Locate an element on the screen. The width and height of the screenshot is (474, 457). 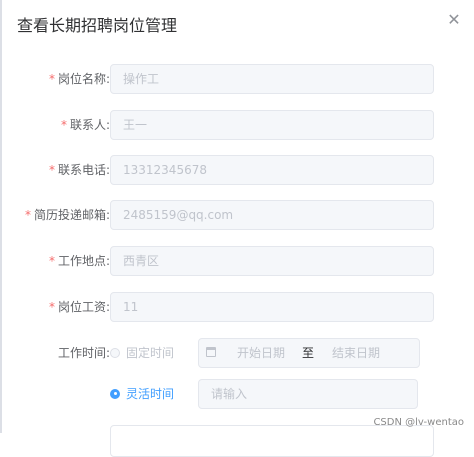
field-label-text: 联系电话: is located at coordinates (83, 170).